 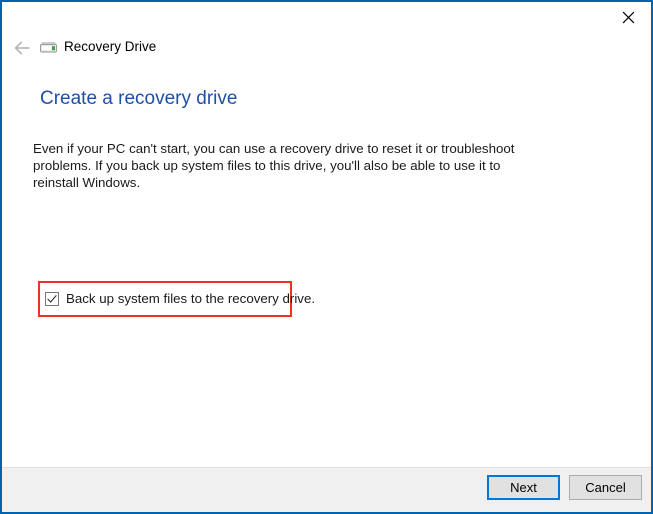 I want to click on close-icon, so click(x=628, y=17).